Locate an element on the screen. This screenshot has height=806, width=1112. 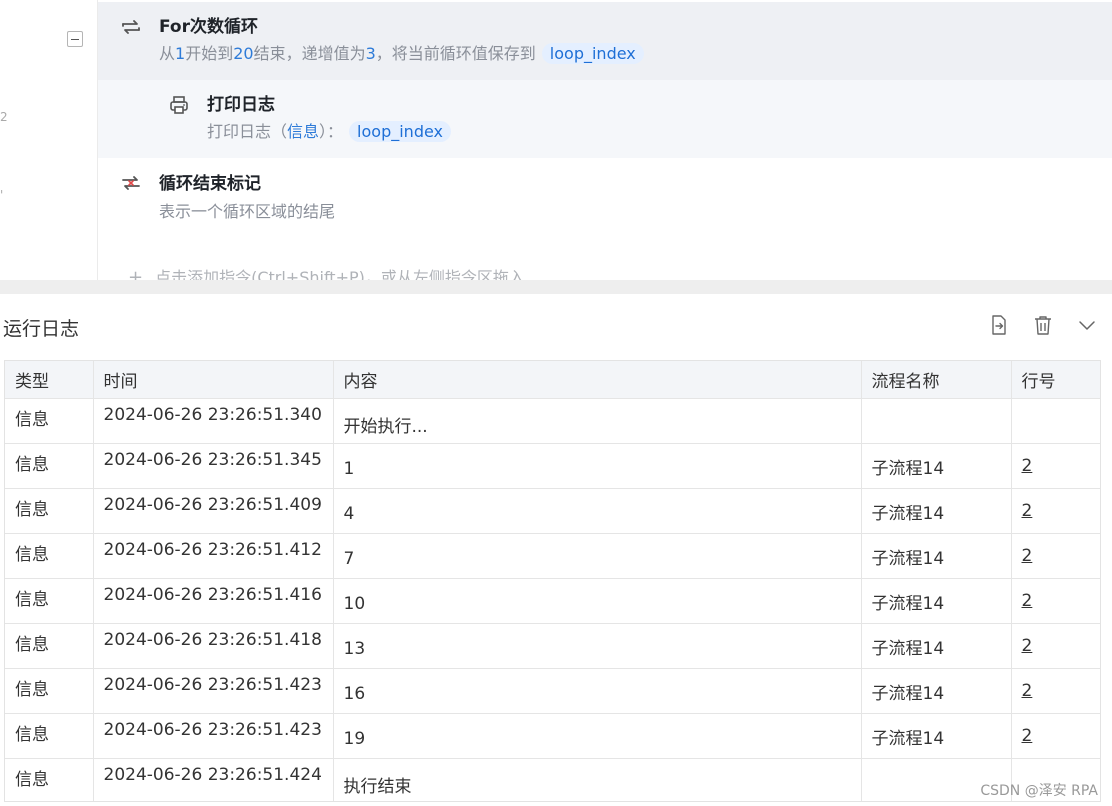
table-row: 信息 2024-06-26 23:26:51.424 执行结束 is located at coordinates (552, 779).